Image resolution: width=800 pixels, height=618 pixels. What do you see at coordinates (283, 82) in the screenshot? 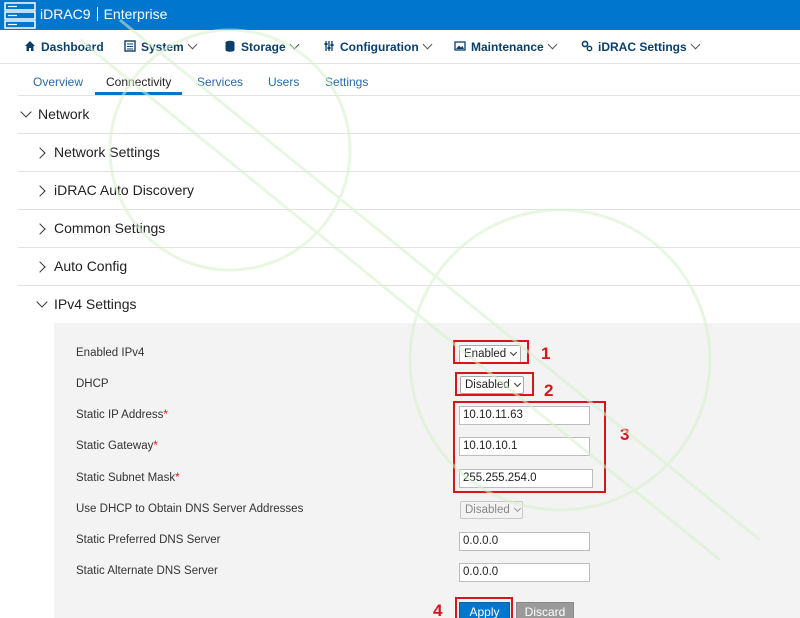
I see `tab-users: Users` at bounding box center [283, 82].